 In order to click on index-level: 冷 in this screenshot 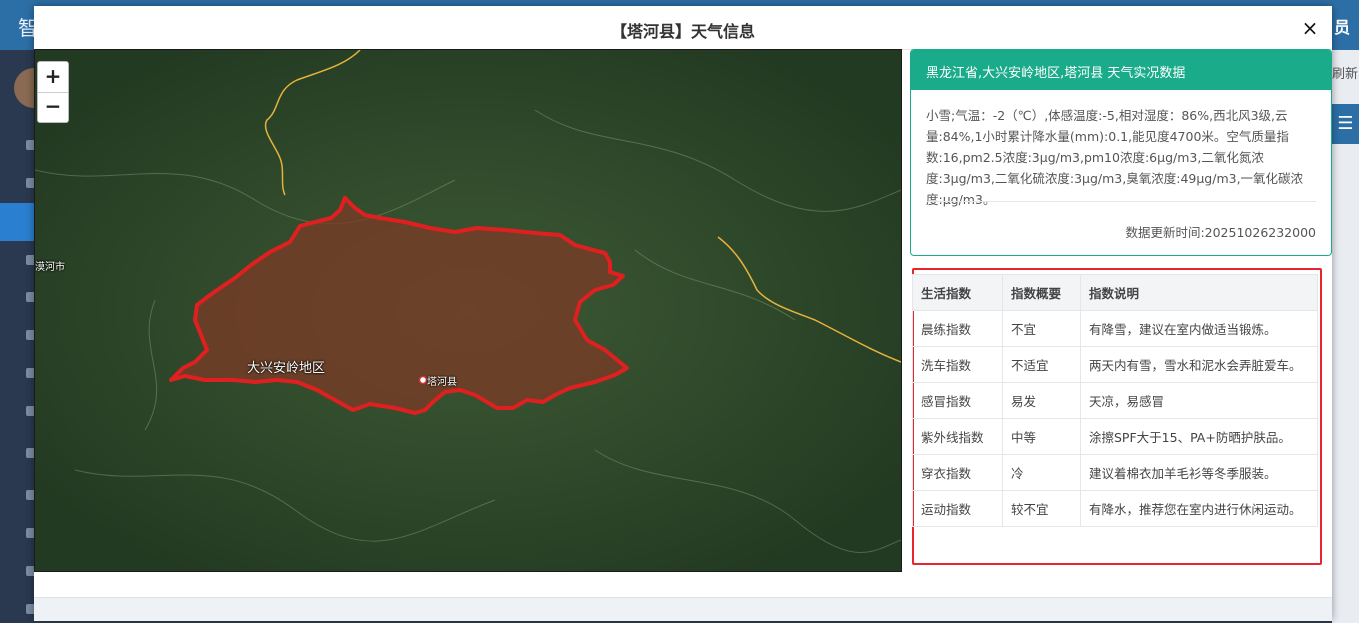, I will do `click(1041, 472)`.